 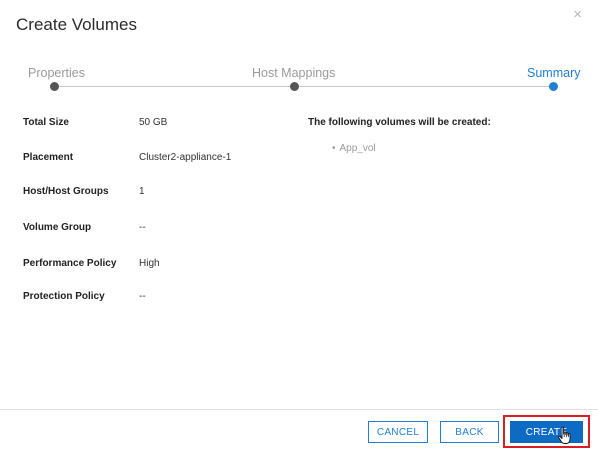 I want to click on created-volumes-heading: The following volumes will be created:, so click(x=399, y=122).